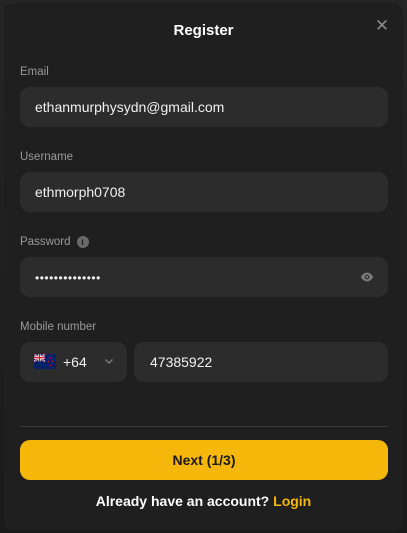 The height and width of the screenshot is (533, 407). I want to click on username-field: ethmorph0708, so click(204, 192).